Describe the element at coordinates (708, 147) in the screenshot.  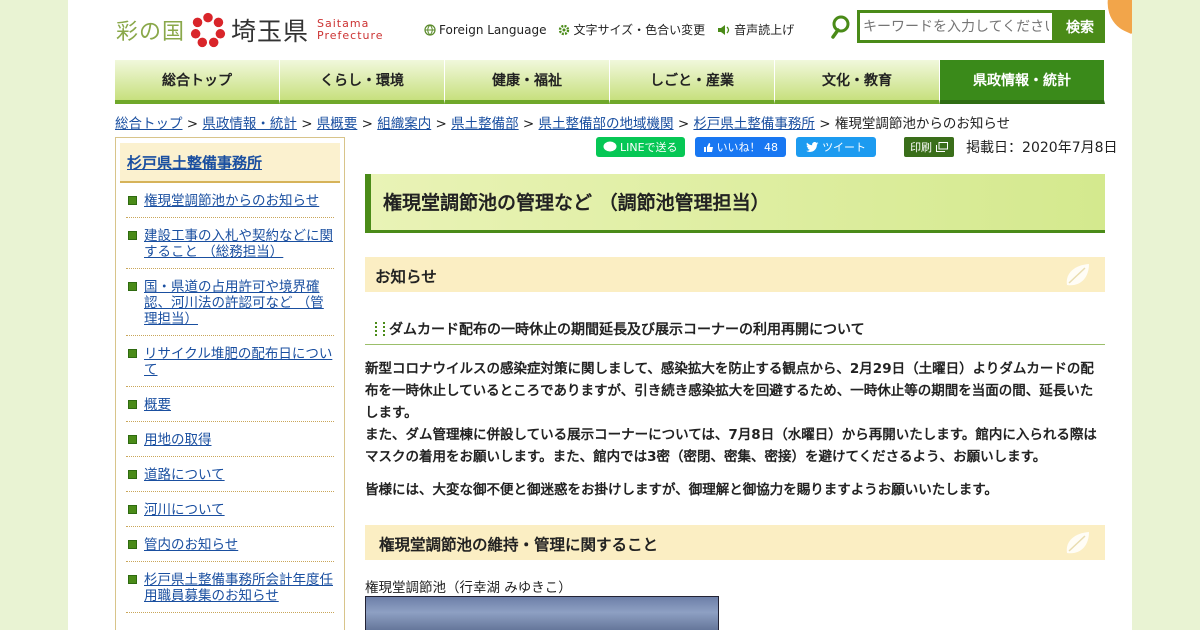
I see `thumbs-up-icon` at that location.